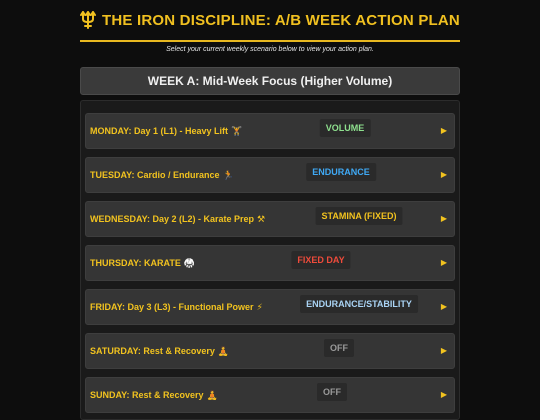 Image resolution: width=540 pixels, height=420 pixels. I want to click on day-row-monday: MONDAY: Day 1 (L1) - Heavy Lift 🏋 VOLUME ▶, so click(270, 131).